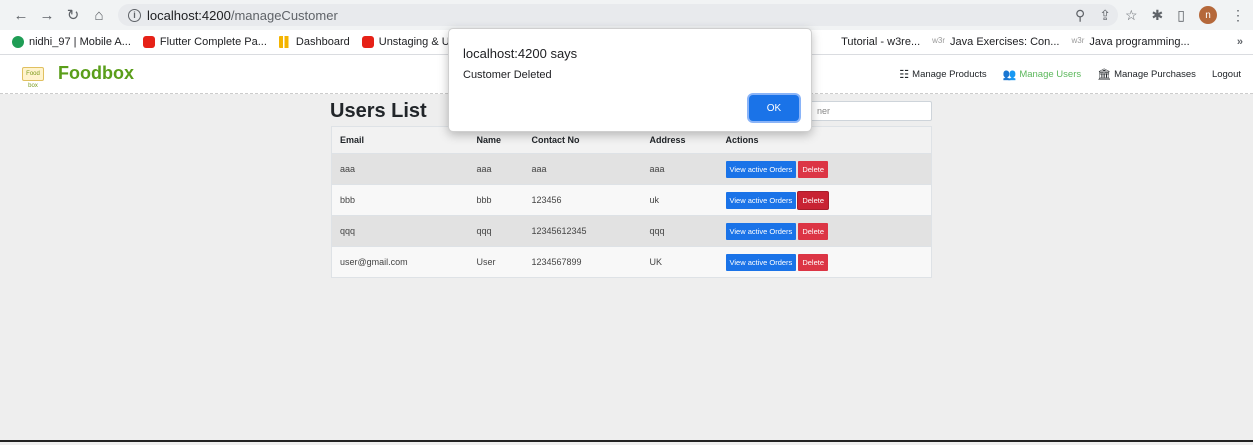 This screenshot has height=445, width=1253. What do you see at coordinates (582, 169) in the screenshot?
I see `cell-contact: aaa` at bounding box center [582, 169].